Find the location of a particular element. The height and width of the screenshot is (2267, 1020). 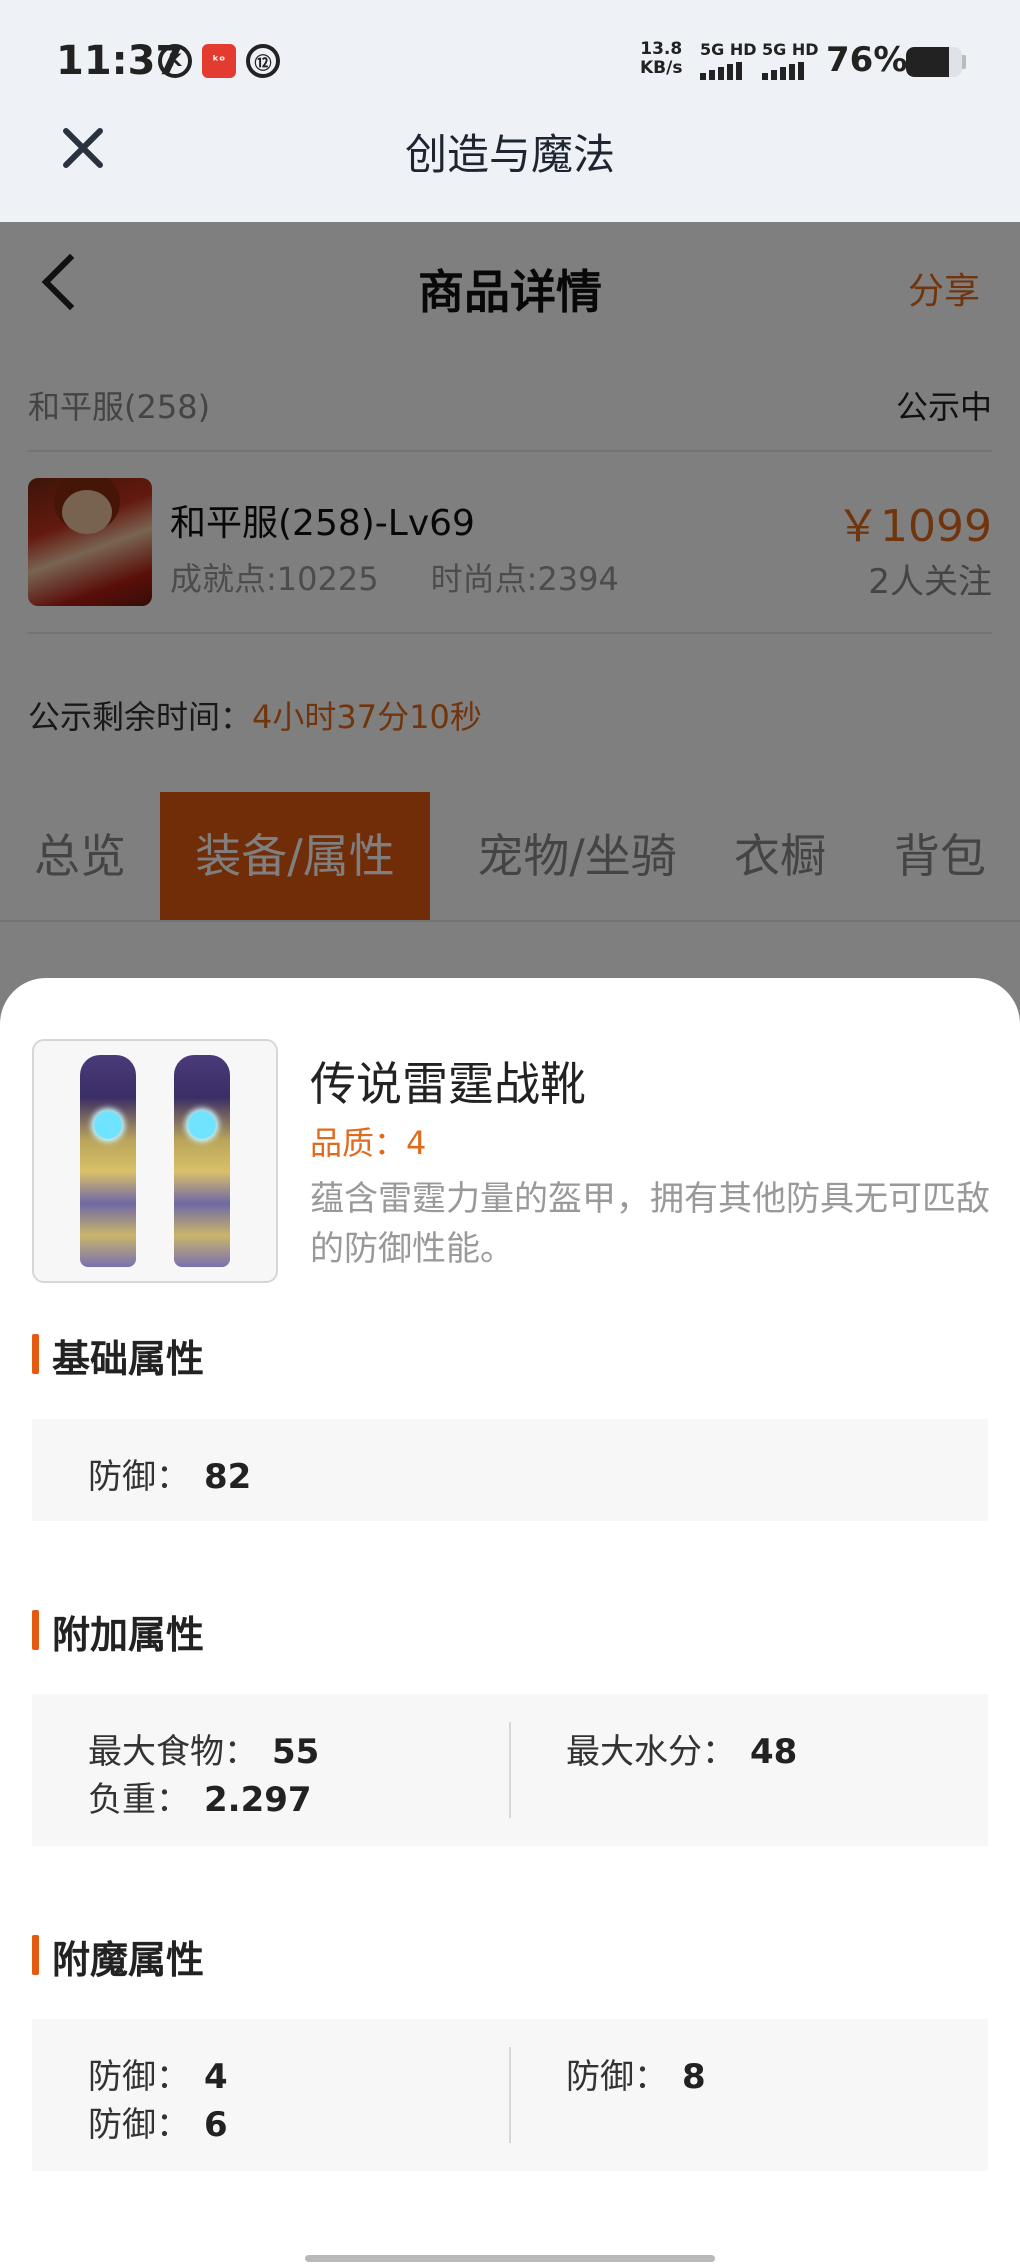

item-image is located at coordinates (155, 1161).